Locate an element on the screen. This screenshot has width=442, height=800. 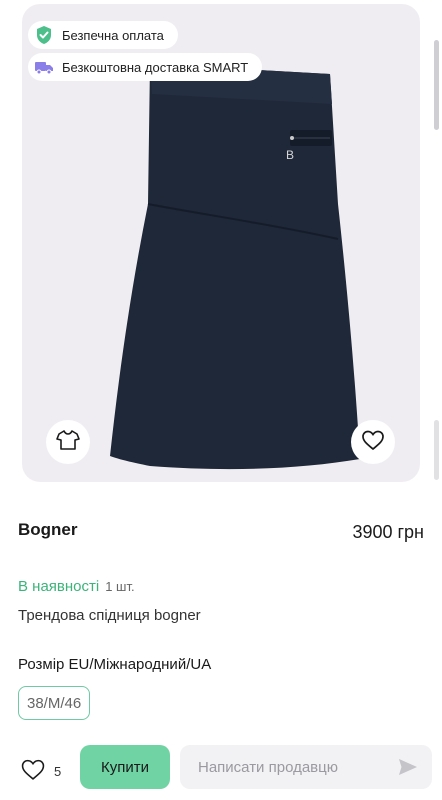
message-seller-field is located at coordinates (306, 767).